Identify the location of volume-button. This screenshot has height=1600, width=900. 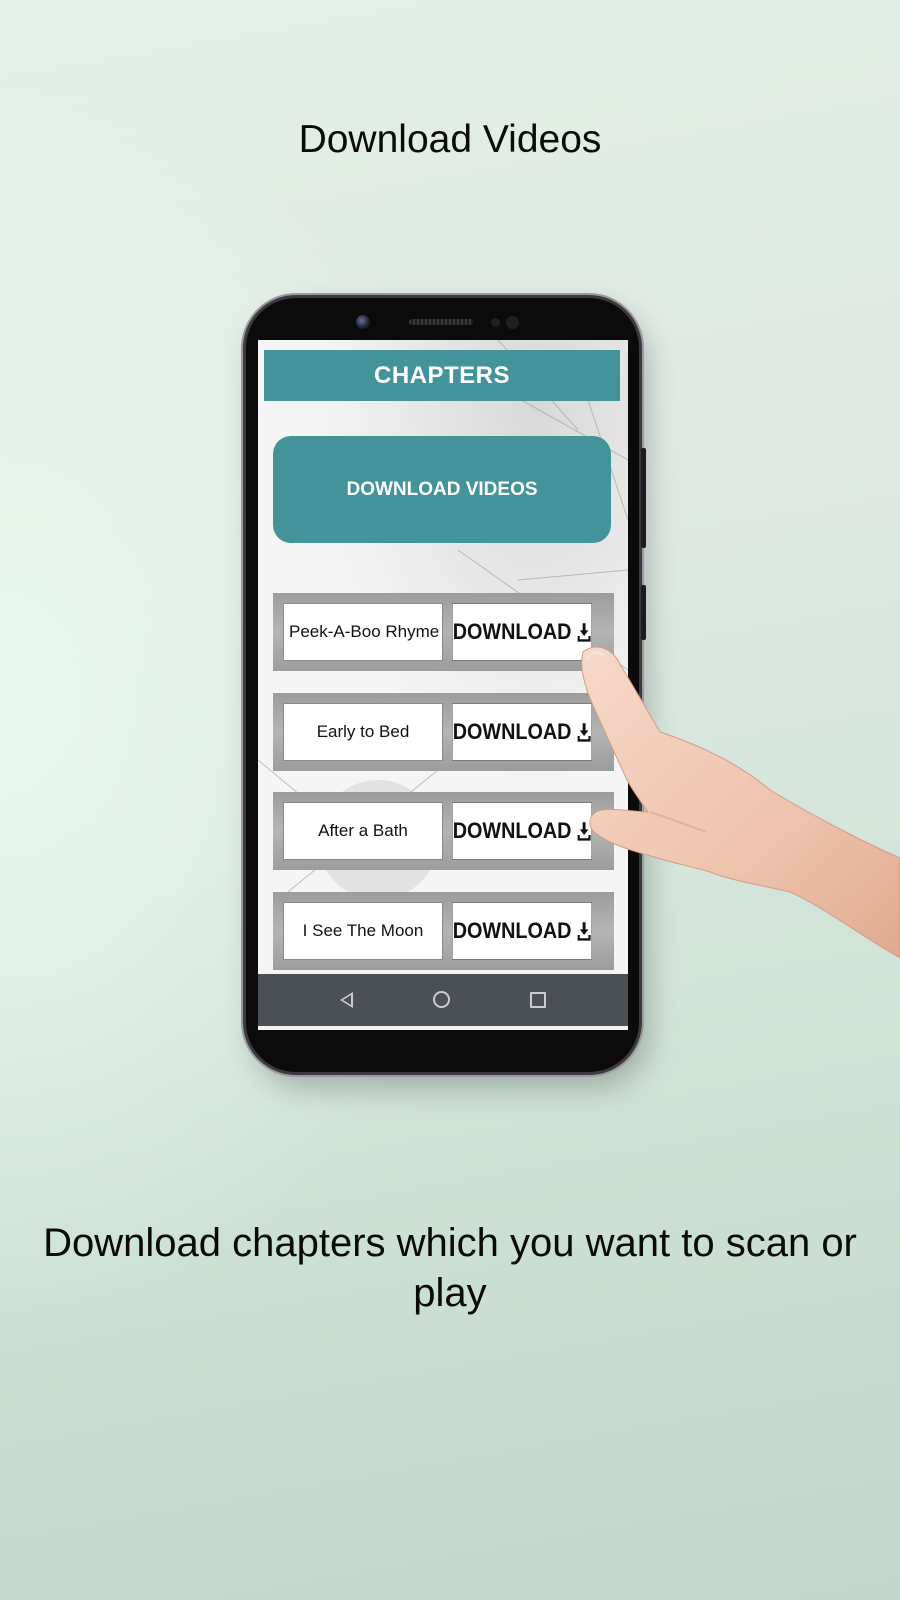
(643, 498).